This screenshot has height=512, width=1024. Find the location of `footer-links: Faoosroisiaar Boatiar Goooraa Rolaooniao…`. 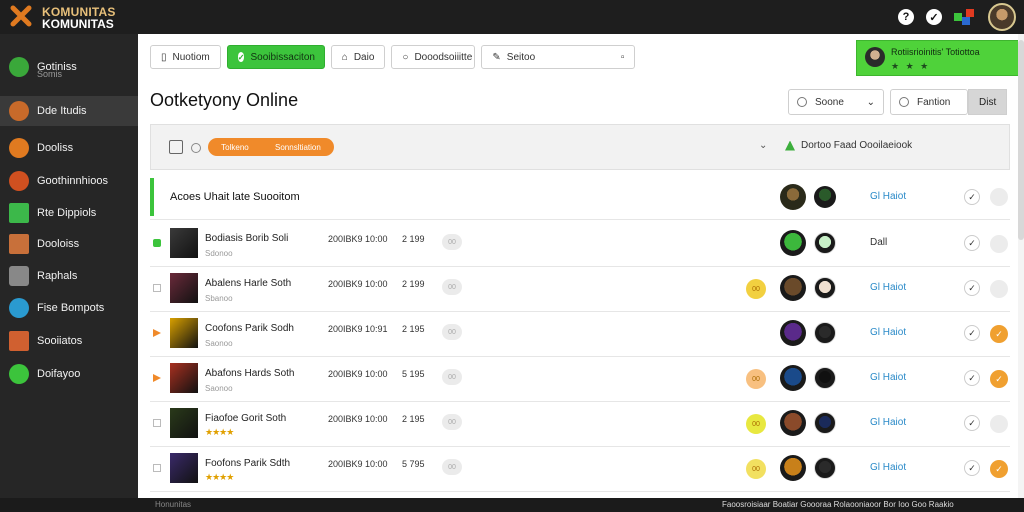

footer-links: Faoosroisiaar Boatiar Goooraa Rolaooniao… is located at coordinates (838, 504).